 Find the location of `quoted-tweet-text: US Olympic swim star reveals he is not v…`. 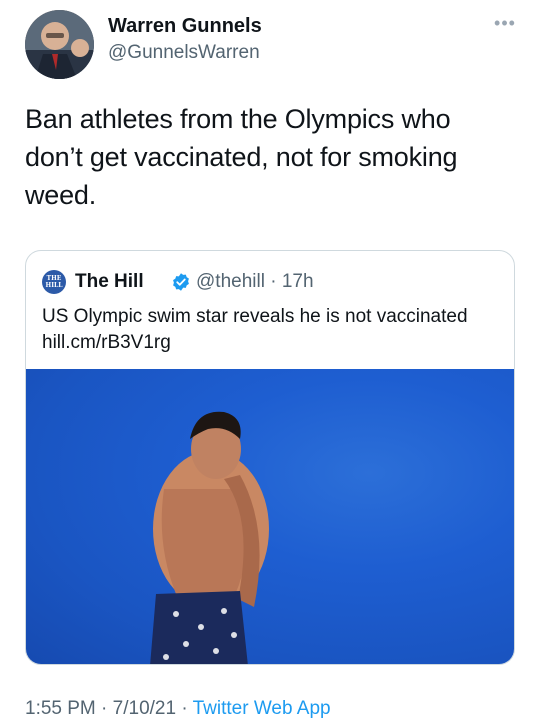

quoted-tweet-text: US Olympic swim star reveals he is not v… is located at coordinates (255, 329).